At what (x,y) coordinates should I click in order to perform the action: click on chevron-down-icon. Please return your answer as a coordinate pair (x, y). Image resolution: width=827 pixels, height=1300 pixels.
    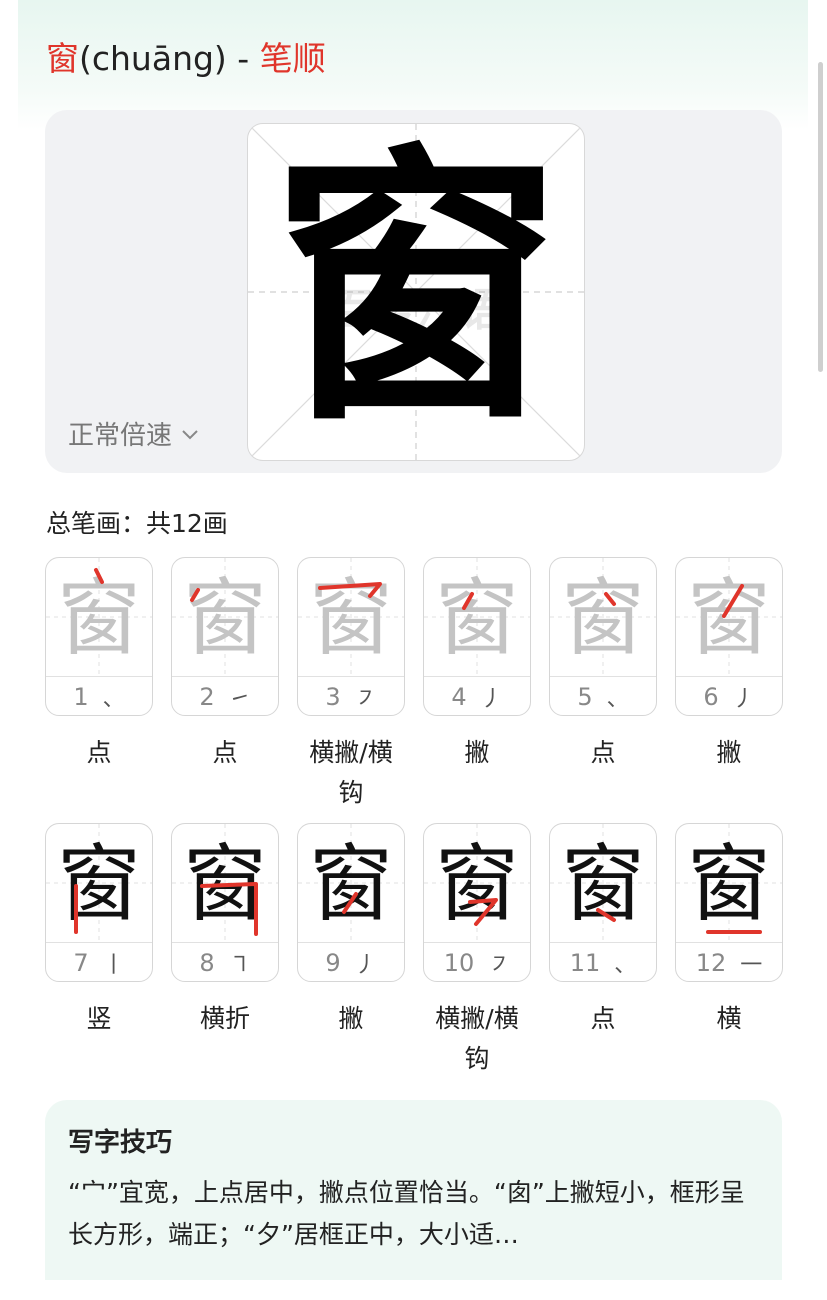
    Looking at the image, I should click on (190, 434).